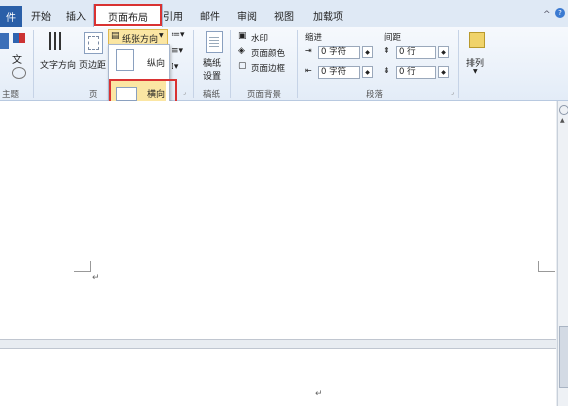 Image resolution: width=568 pixels, height=407 pixels. I want to click on tab-mailings: 邮件, so click(210, 15).